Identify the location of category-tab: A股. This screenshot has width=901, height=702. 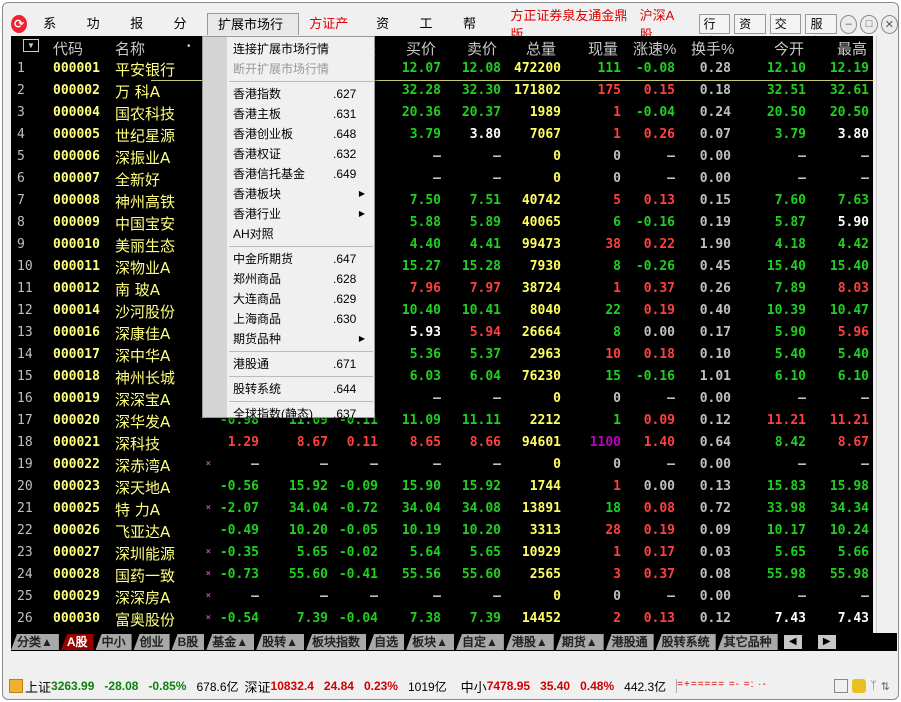
(77, 642).